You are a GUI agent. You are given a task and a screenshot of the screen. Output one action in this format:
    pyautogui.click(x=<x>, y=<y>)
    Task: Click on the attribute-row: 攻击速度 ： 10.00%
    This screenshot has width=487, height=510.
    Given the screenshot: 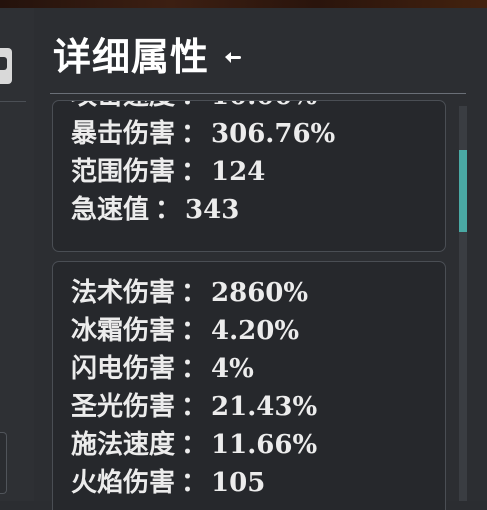 What is the action you would take?
    pyautogui.click(x=203, y=108)
    